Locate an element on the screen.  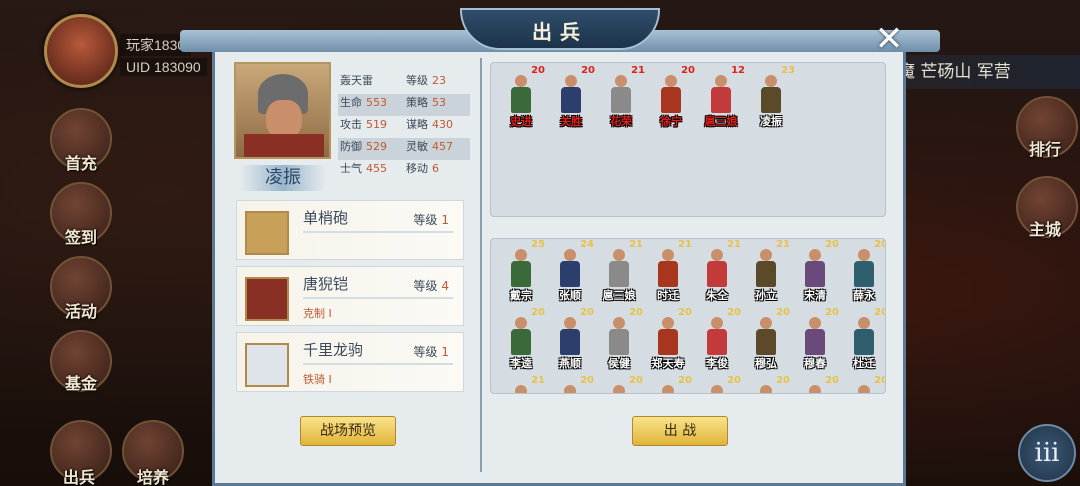
equipment-name: 单梢砲 is located at coordinates (326, 218).